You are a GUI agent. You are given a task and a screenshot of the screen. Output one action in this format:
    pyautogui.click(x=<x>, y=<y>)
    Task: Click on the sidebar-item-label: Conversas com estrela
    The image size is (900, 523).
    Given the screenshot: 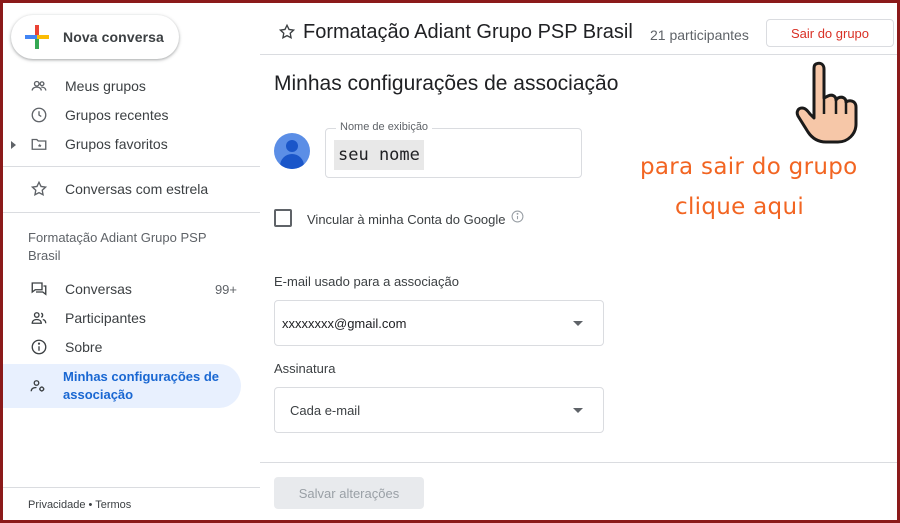 What is the action you would take?
    pyautogui.click(x=137, y=189)
    